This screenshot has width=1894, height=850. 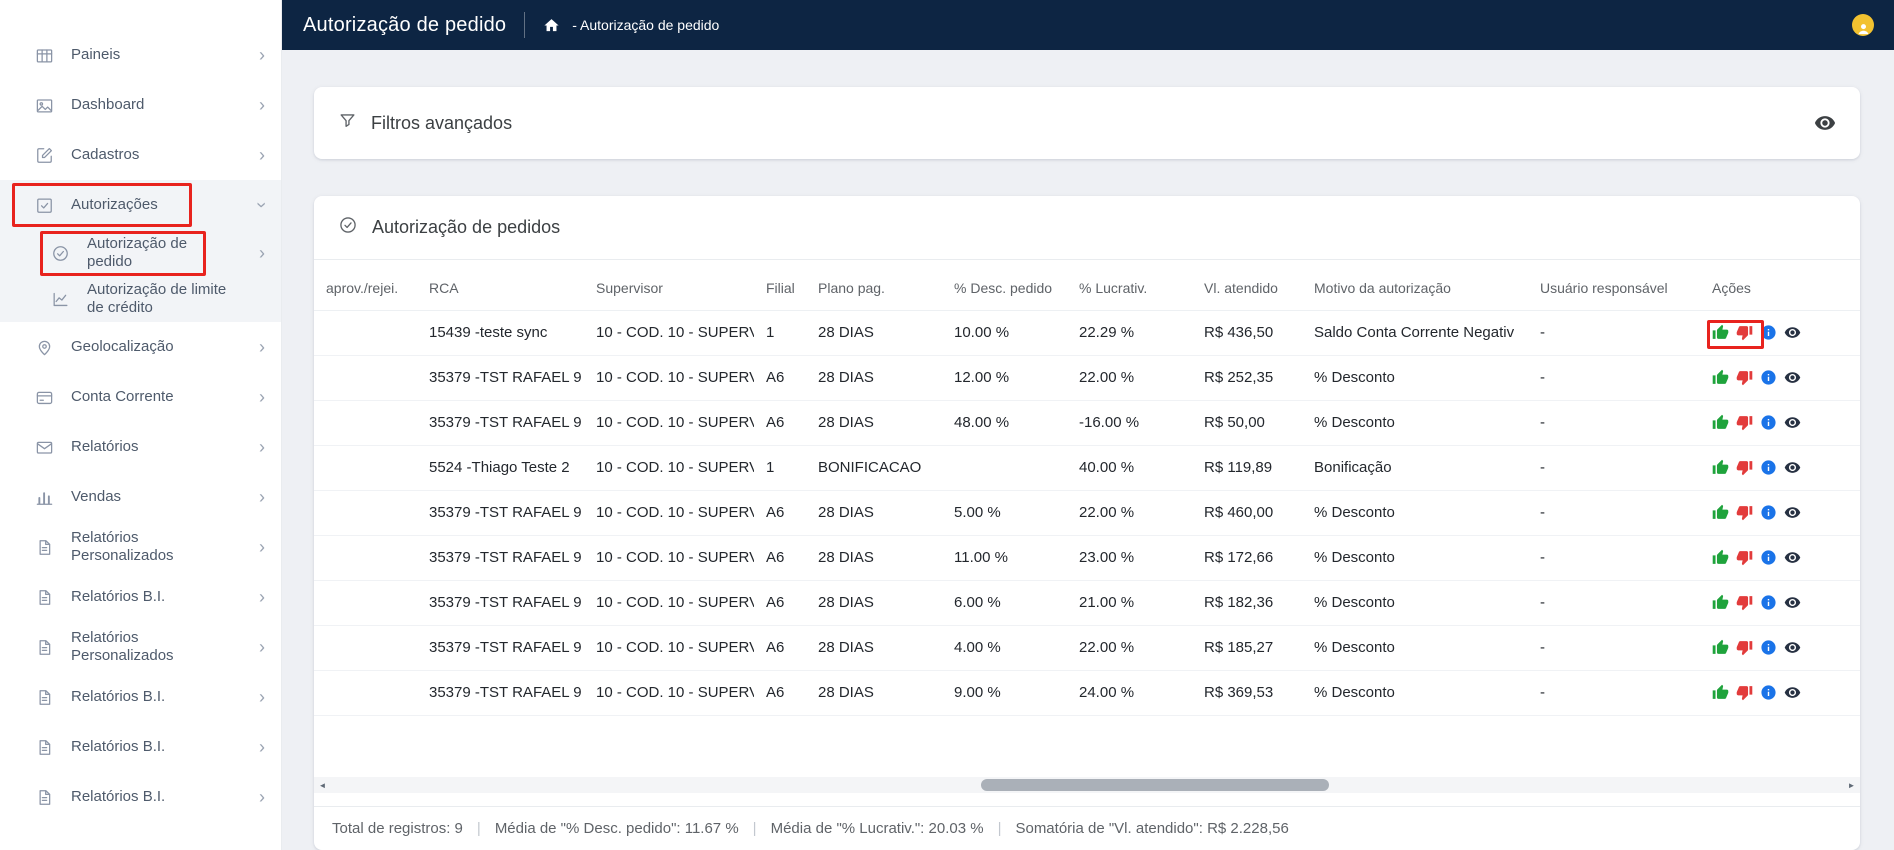 What do you see at coordinates (140, 205) in the screenshot?
I see `sidebar-item-autorizacoes: Autorizações ›` at bounding box center [140, 205].